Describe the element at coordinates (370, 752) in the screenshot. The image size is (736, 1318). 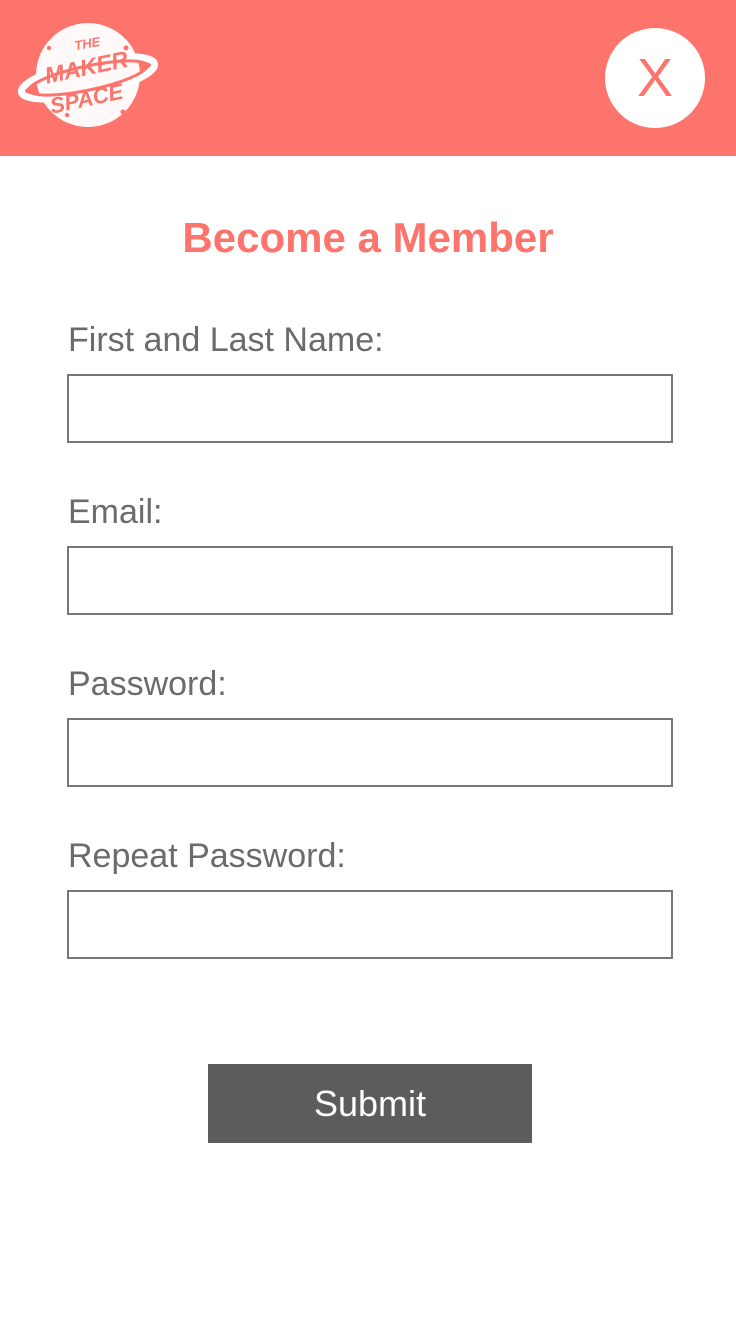
I see `password-input` at that location.